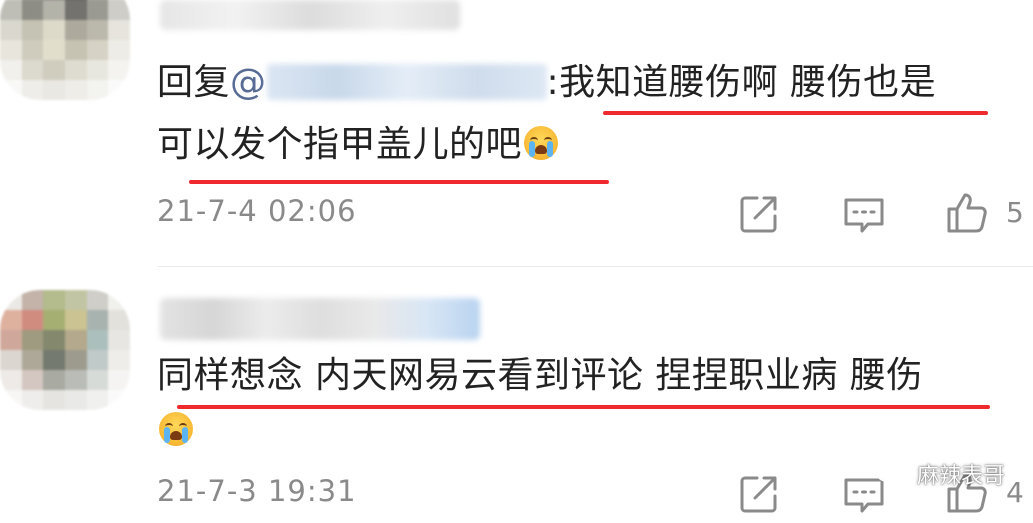 The width and height of the screenshot is (1033, 523). I want to click on comment-text-line: 同样想念 内天网易云看到评论 捏捏职业病 腰伤, so click(540, 376).